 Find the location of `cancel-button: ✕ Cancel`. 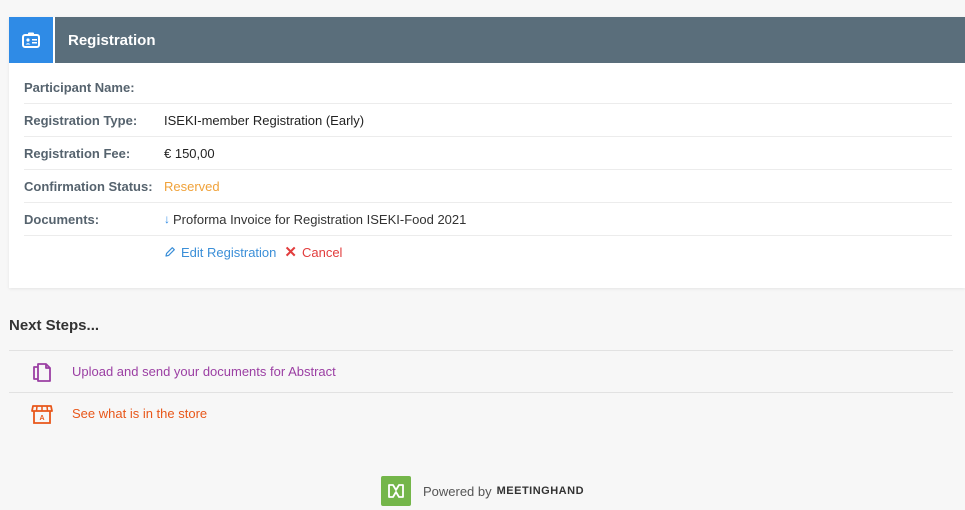

cancel-button: ✕ Cancel is located at coordinates (313, 252).